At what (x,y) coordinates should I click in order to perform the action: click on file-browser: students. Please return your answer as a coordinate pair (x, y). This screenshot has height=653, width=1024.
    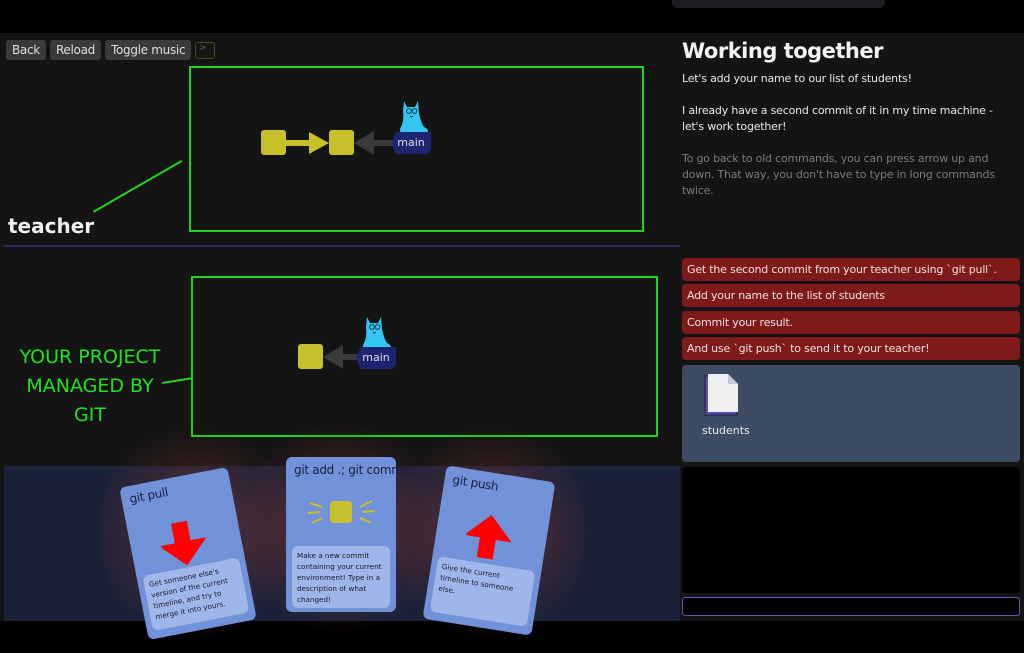
    Looking at the image, I should click on (851, 413).